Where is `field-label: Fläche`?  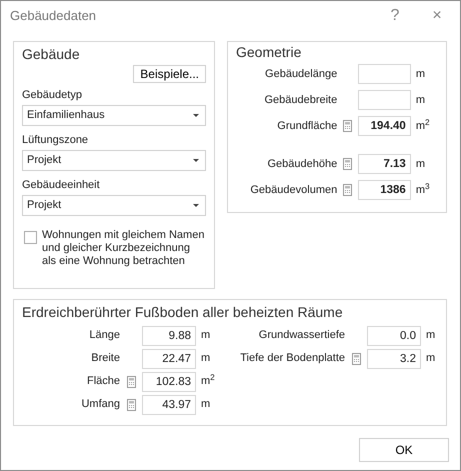 field-label: Fläche is located at coordinates (103, 382).